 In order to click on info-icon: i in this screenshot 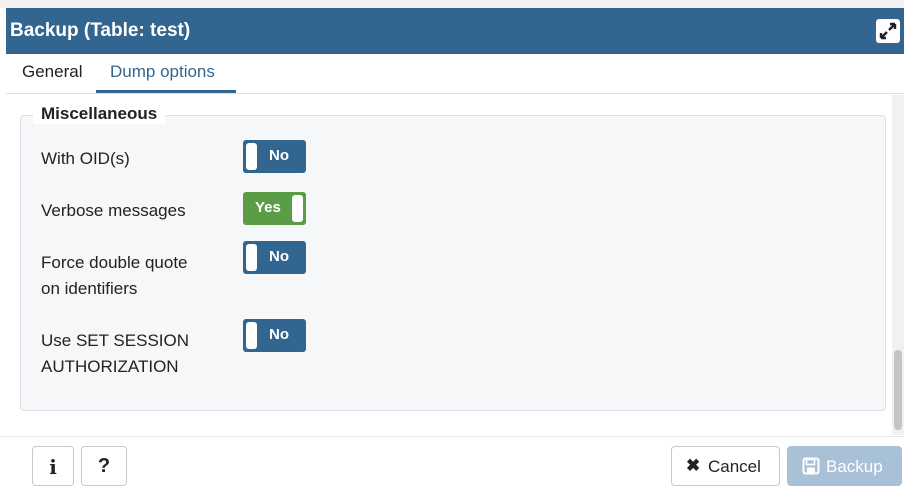, I will do `click(53, 467)`.